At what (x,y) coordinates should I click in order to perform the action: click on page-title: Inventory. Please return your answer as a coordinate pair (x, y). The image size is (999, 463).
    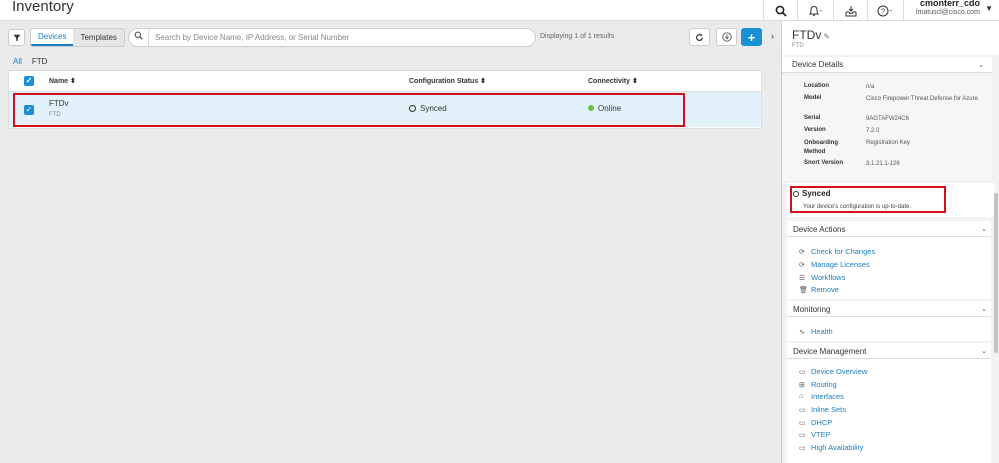
    Looking at the image, I should click on (43, 7).